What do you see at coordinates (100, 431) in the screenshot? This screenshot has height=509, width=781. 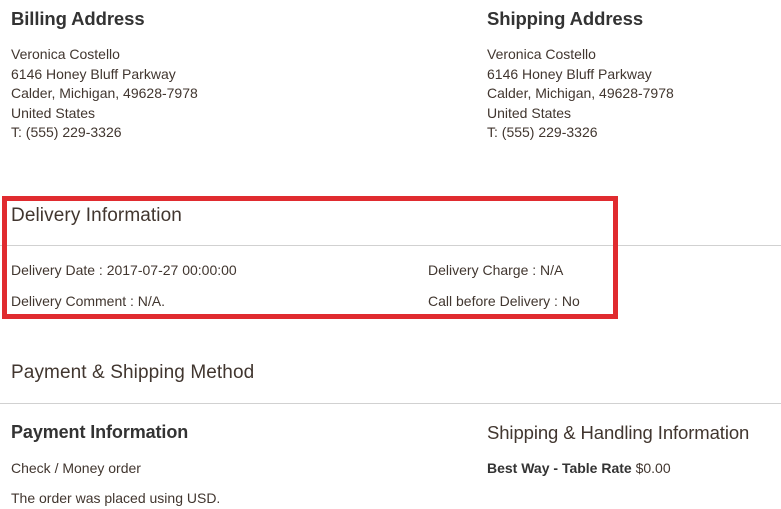 I see `payment-information-title: Payment Information` at bounding box center [100, 431].